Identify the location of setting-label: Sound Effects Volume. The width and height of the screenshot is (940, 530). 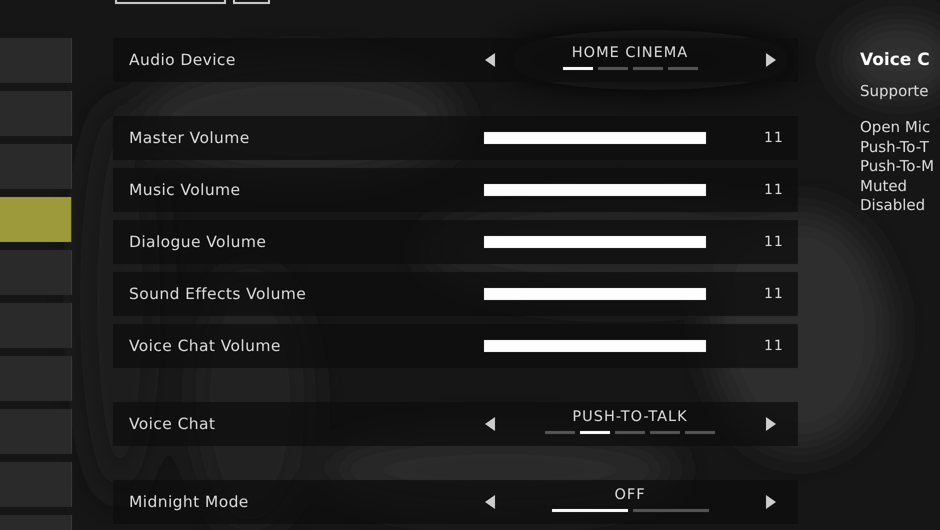
(218, 294).